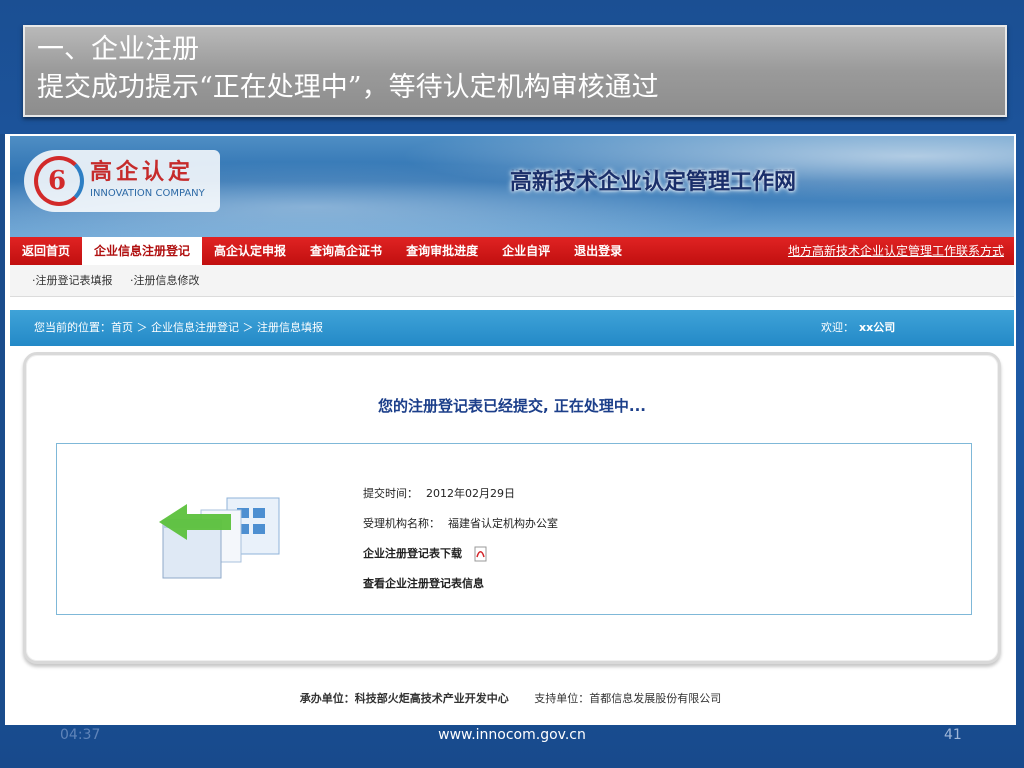 The height and width of the screenshot is (768, 1024). Describe the element at coordinates (401, 523) in the screenshot. I see `agency-label: 受理机构名称：` at that location.